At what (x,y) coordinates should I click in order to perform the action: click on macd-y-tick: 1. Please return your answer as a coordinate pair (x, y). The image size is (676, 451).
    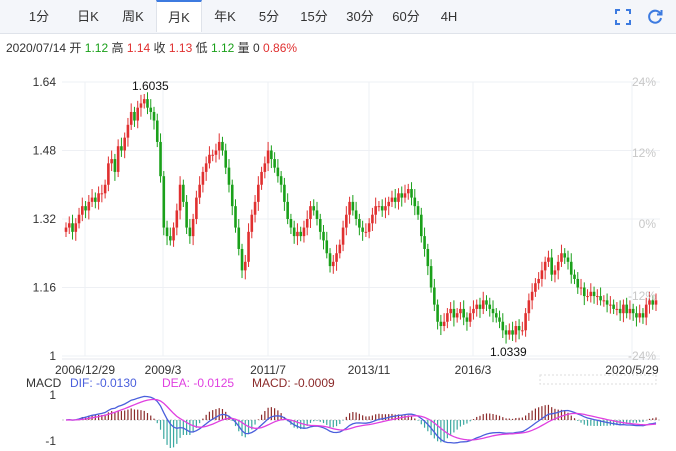
    Looking at the image, I should click on (52, 395).